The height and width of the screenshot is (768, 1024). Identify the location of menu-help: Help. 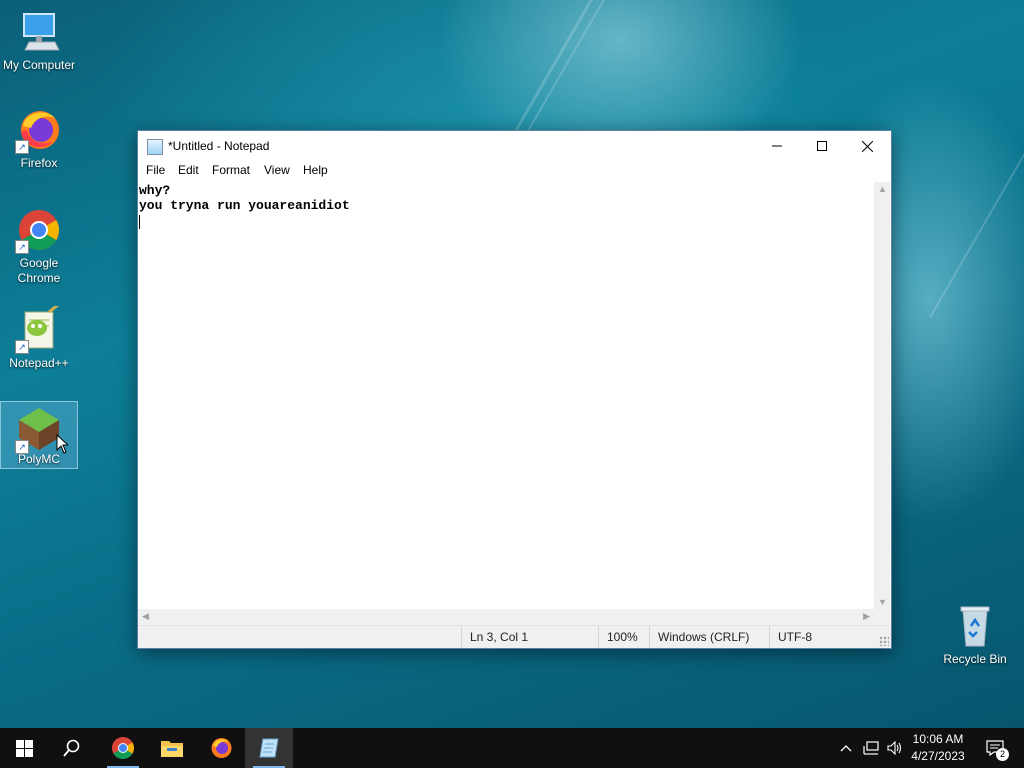
(315, 170).